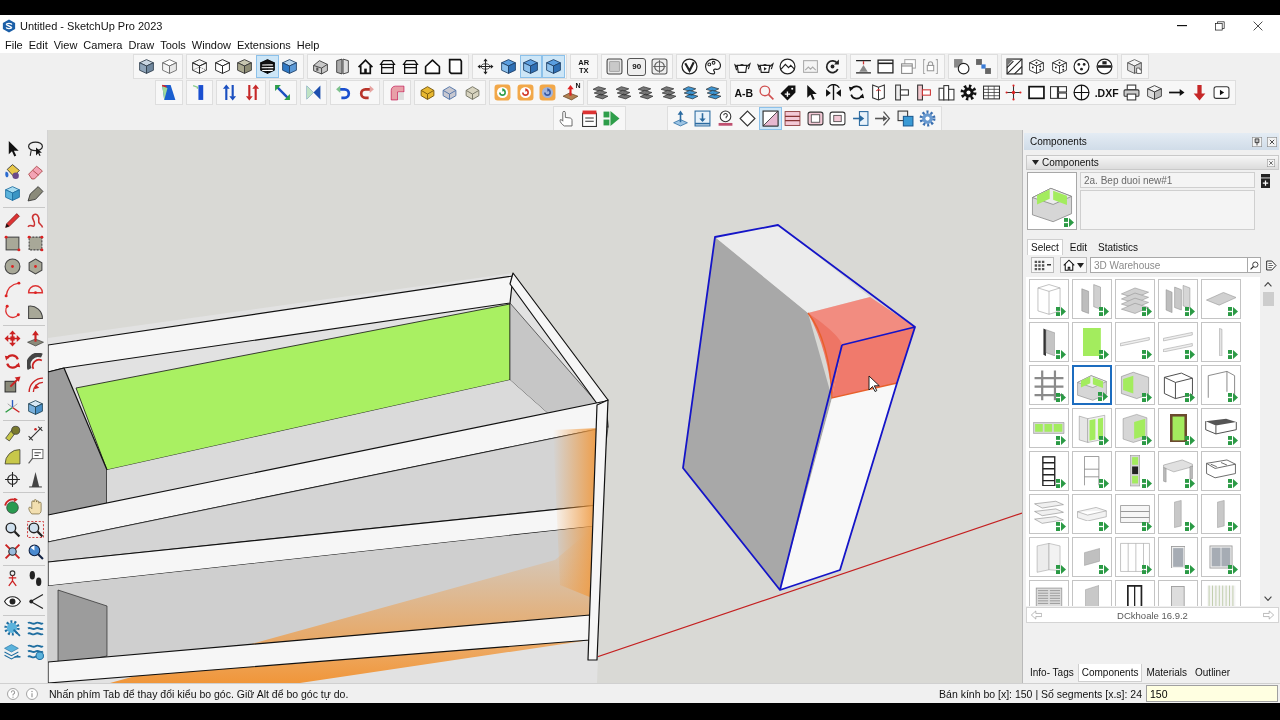 The height and width of the screenshot is (720, 1280). What do you see at coordinates (589, 118) in the screenshot?
I see `clipboard-icon` at bounding box center [589, 118].